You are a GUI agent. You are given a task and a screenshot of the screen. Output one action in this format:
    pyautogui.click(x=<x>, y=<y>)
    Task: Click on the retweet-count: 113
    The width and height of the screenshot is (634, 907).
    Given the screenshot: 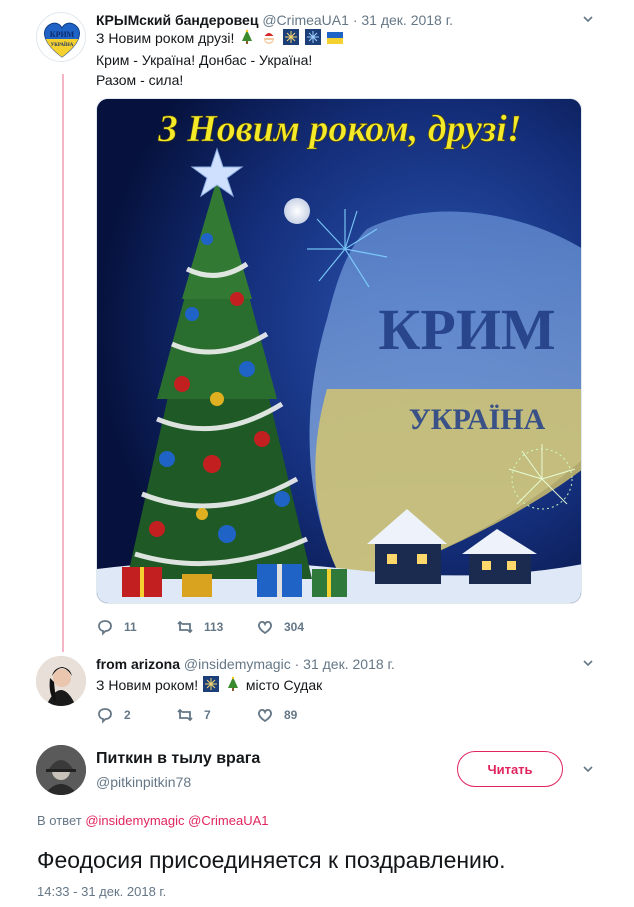 What is the action you would take?
    pyautogui.click(x=214, y=627)
    